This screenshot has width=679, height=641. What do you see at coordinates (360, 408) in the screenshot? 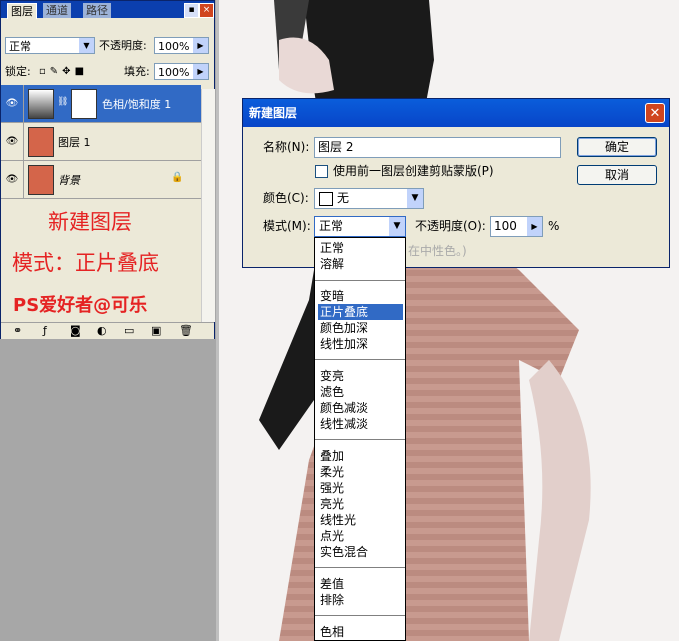
I see `mode-option: 颜色减淡` at bounding box center [360, 408].